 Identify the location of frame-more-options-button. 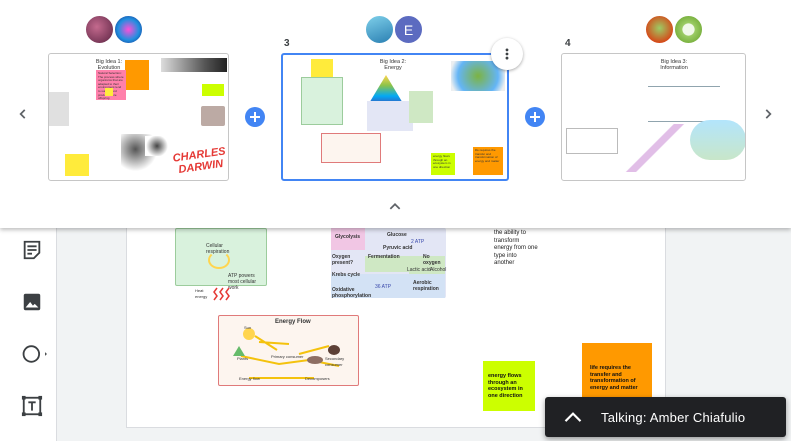
(507, 54).